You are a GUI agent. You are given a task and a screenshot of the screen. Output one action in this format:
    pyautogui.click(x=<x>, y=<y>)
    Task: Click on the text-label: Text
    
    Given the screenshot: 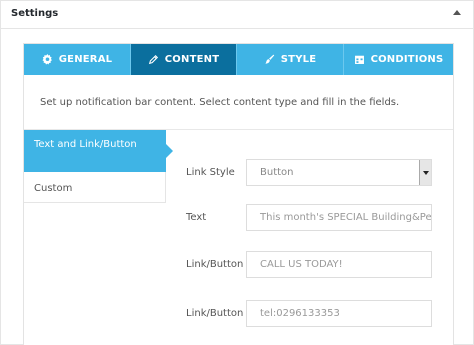 What is the action you would take?
    pyautogui.click(x=196, y=217)
    